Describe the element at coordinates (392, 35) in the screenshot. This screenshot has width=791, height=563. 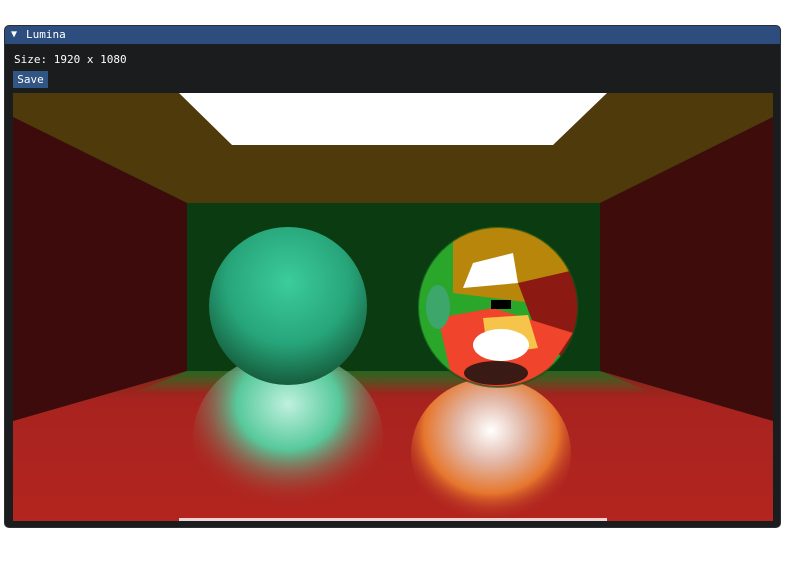
I see `window-titlebar: ▼ Lumina` at that location.